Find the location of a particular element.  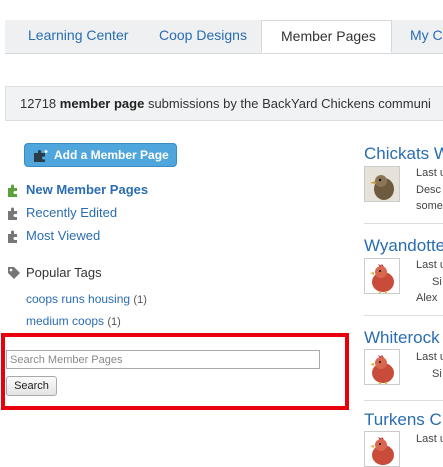

puzzle-piece-icon is located at coordinates (41, 159).